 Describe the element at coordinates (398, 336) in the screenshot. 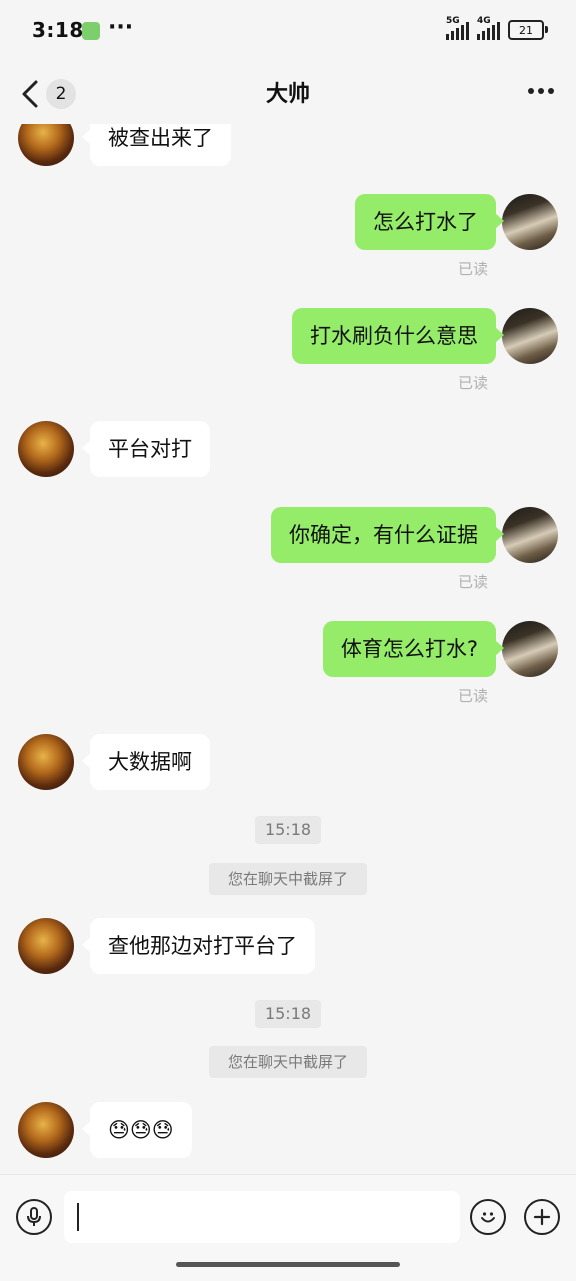

I see `sent-message: 打水刷负什么意思` at that location.